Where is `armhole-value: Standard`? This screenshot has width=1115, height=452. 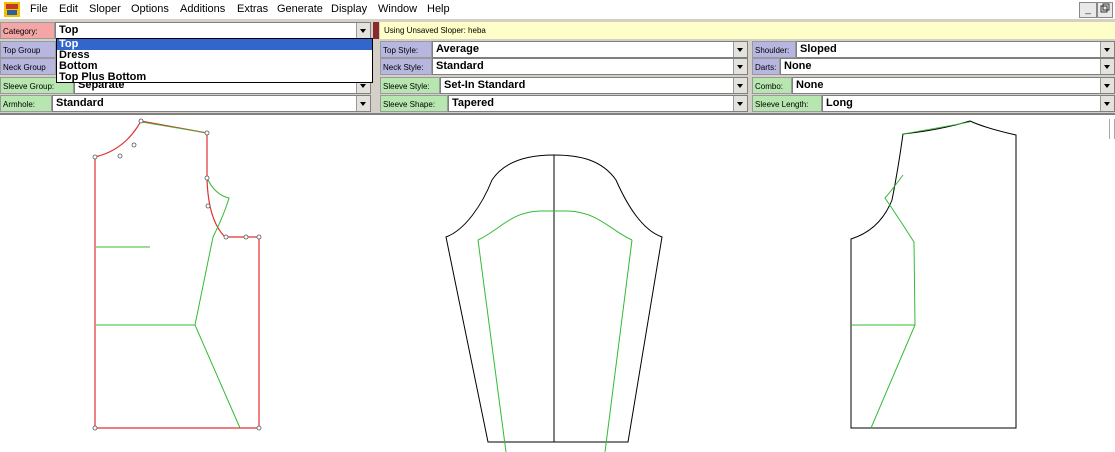
armhole-value: Standard is located at coordinates (80, 103).